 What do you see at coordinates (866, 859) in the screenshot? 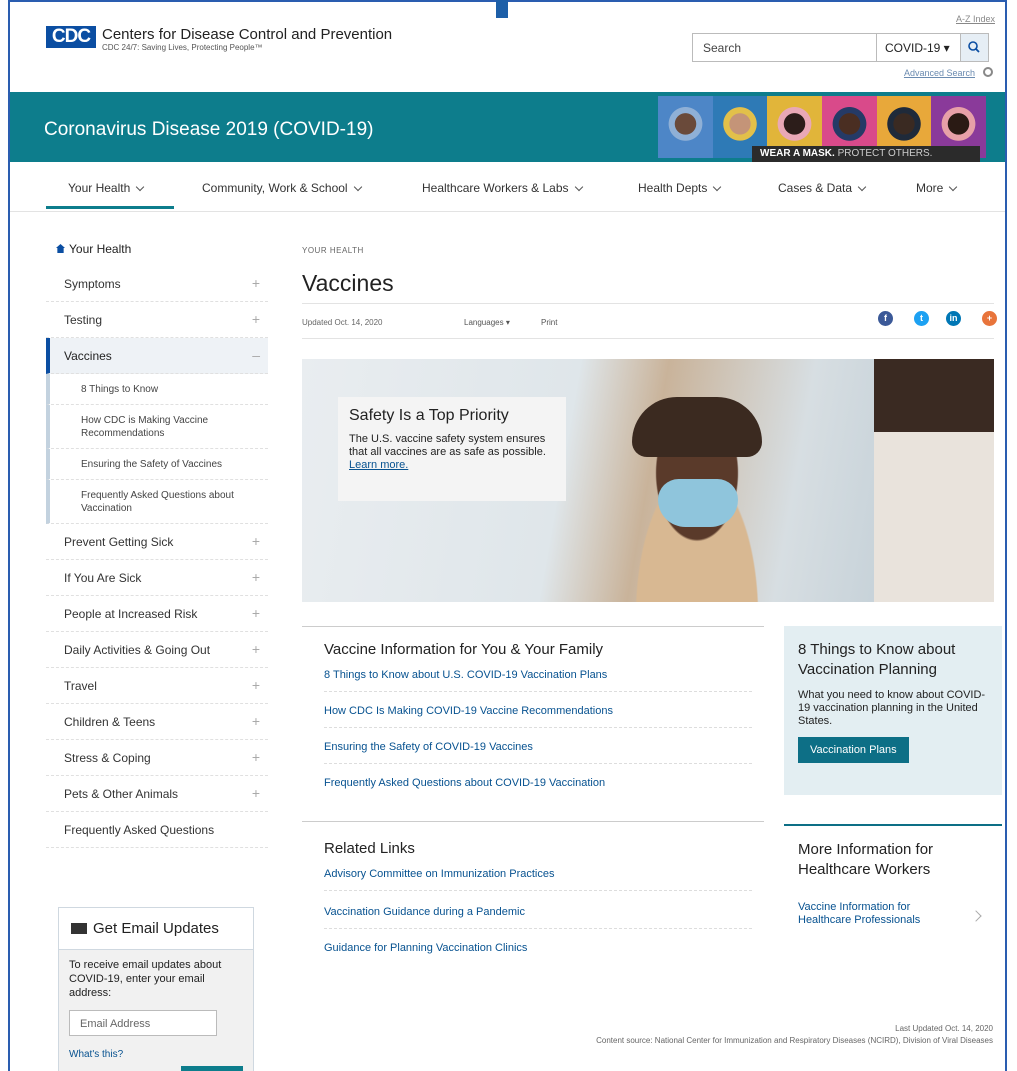
I see `more-info-title: More Information for Healthcare Workers` at bounding box center [866, 859].